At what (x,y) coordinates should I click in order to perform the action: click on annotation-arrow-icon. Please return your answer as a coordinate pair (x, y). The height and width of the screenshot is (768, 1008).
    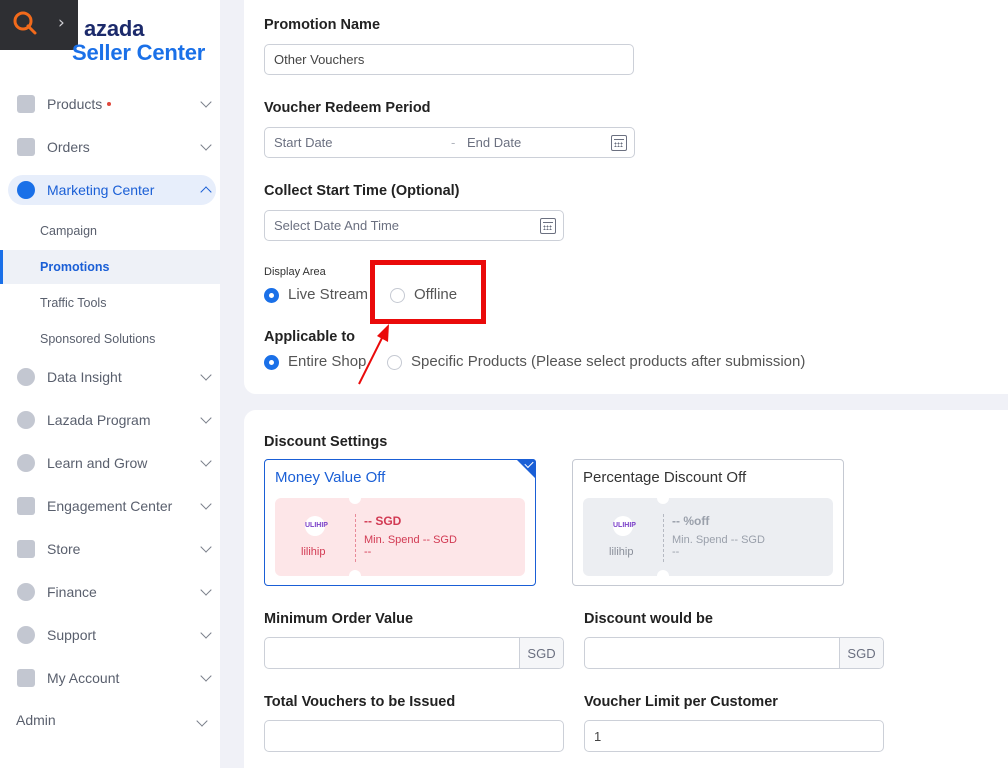
    Looking at the image, I should click on (373, 354).